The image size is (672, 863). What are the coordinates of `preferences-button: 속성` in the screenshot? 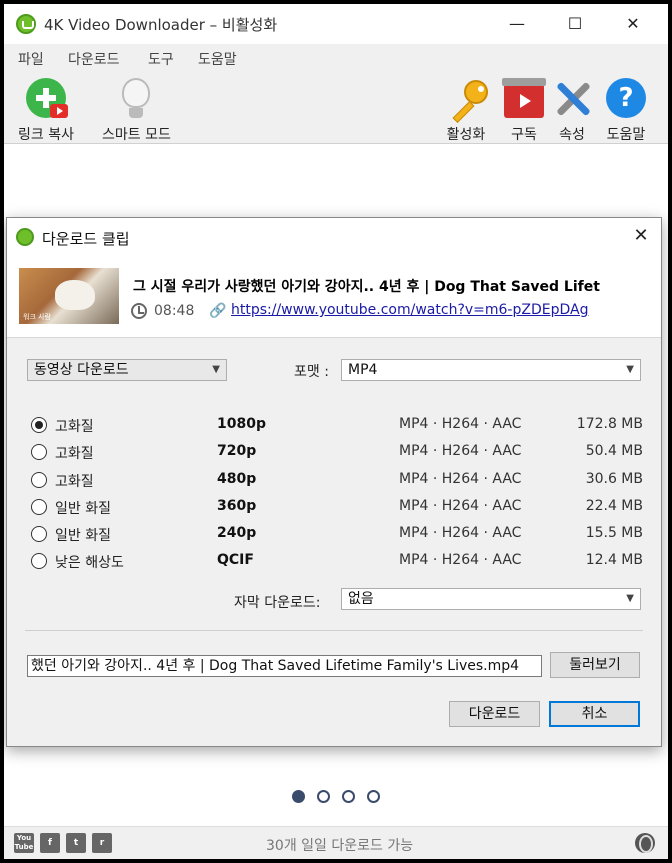 It's located at (572, 111).